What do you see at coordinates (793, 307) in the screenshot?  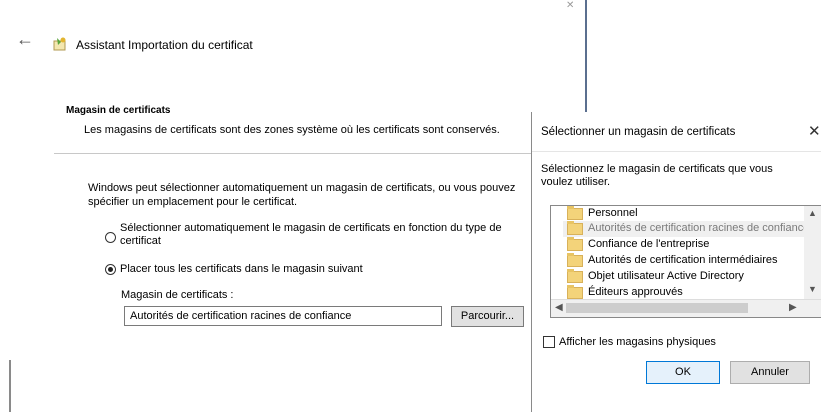 I see `chevron-right-icon: ▶` at bounding box center [793, 307].